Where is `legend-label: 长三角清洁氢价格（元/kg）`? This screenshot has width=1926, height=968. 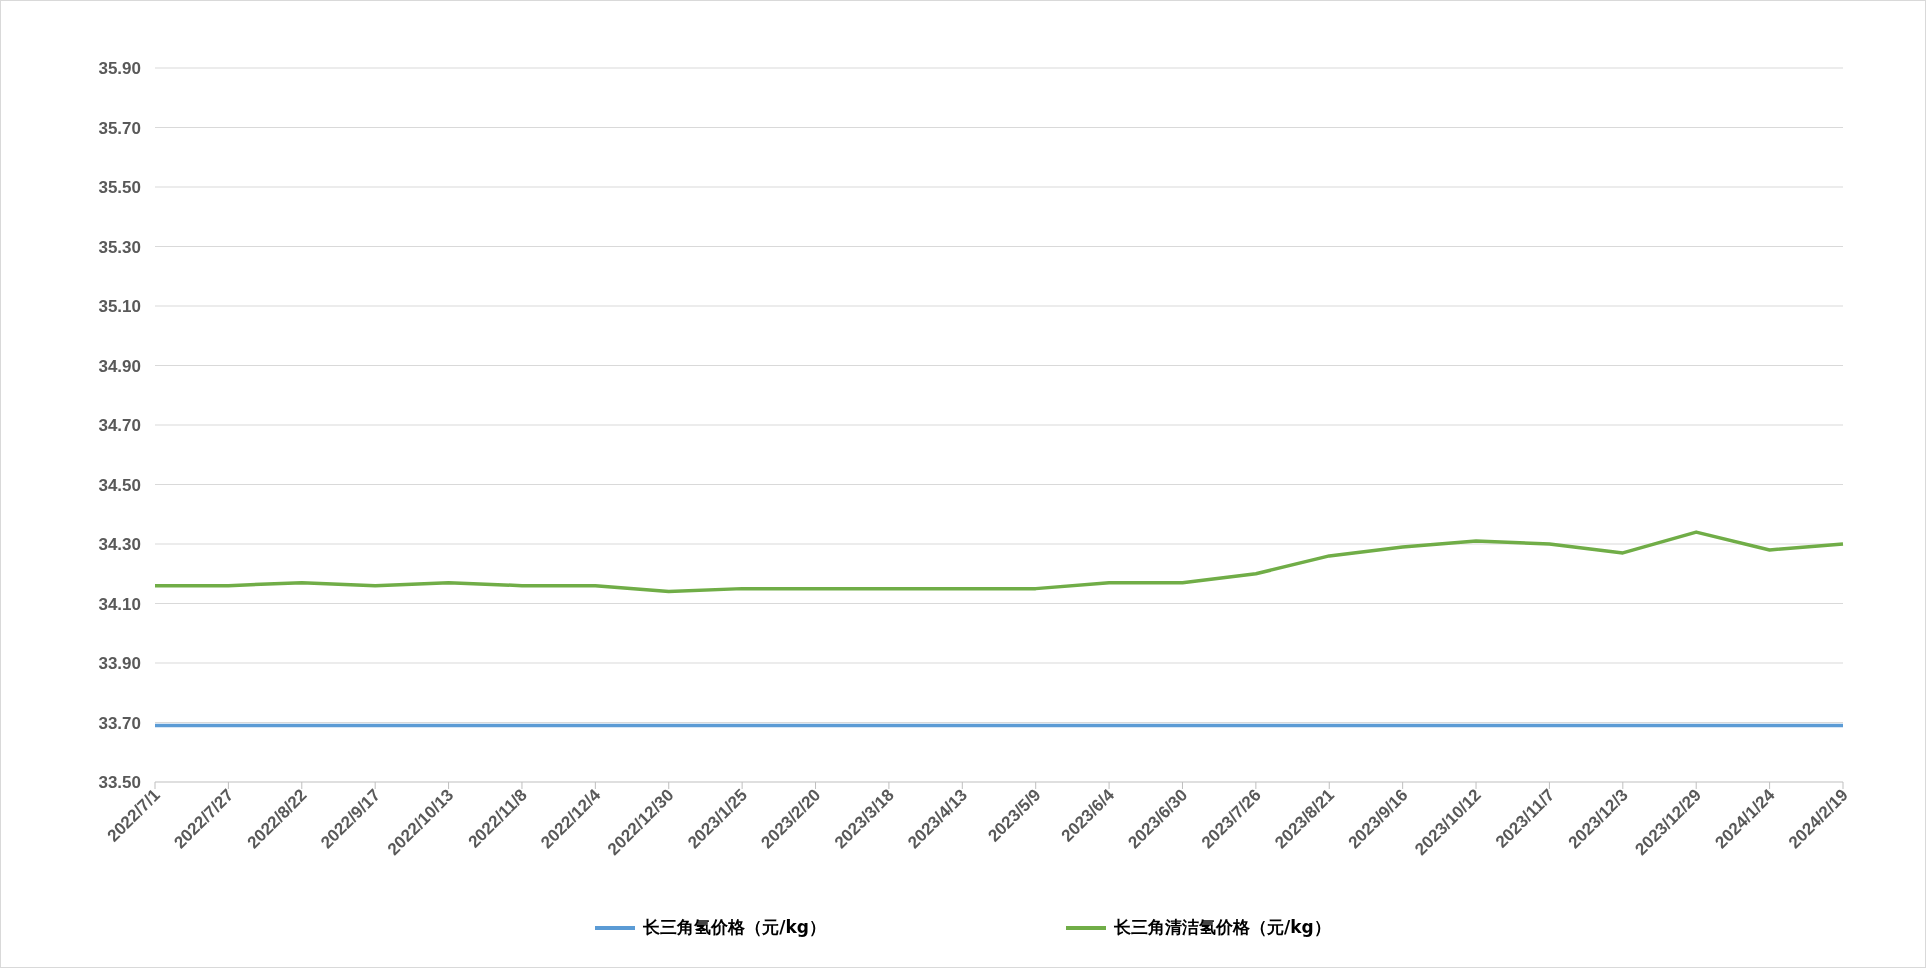
legend-label: 长三角清洁氢价格（元/kg） is located at coordinates (1222, 927).